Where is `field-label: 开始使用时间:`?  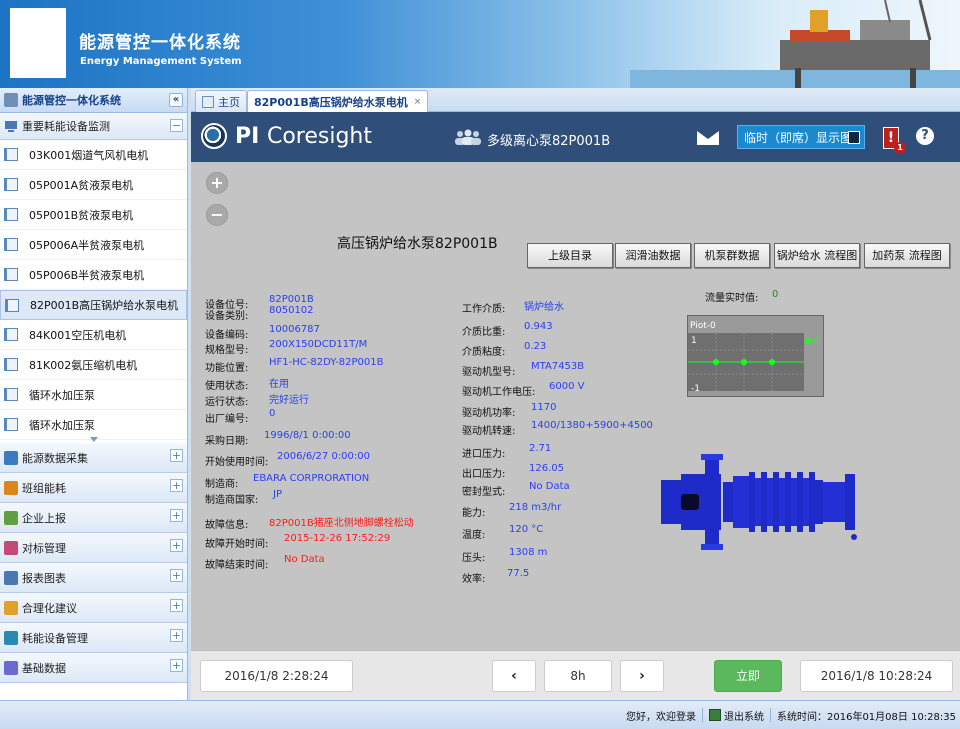 field-label: 开始使用时间: is located at coordinates (237, 462).